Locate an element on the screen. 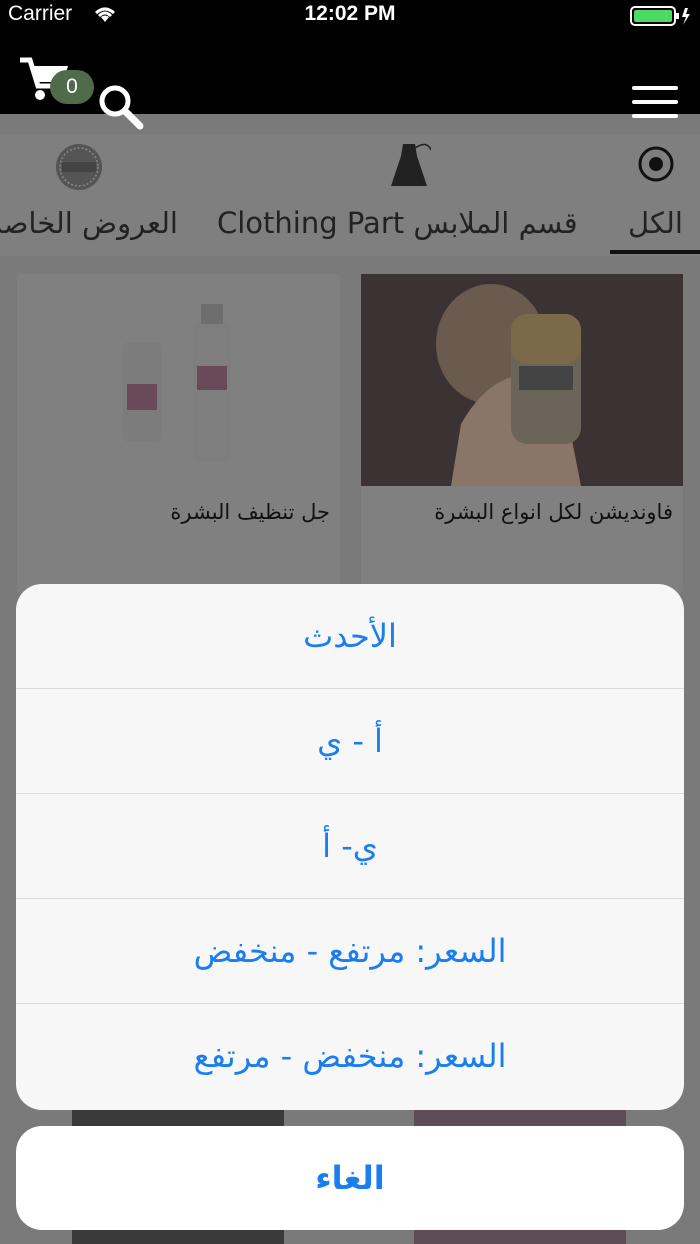 The width and height of the screenshot is (700, 1244). sort-option-price-high-low: السعر: مرتفع - منخفض is located at coordinates (350, 951).